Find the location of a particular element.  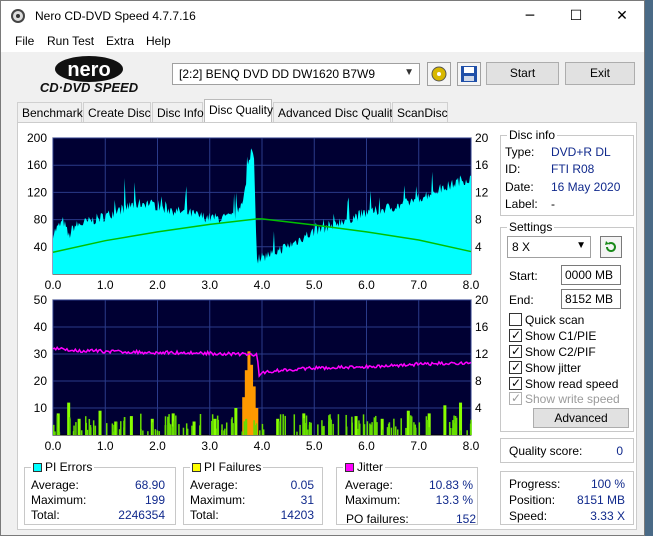

jitter-max-label: Maximum: is located at coordinates (373, 500).